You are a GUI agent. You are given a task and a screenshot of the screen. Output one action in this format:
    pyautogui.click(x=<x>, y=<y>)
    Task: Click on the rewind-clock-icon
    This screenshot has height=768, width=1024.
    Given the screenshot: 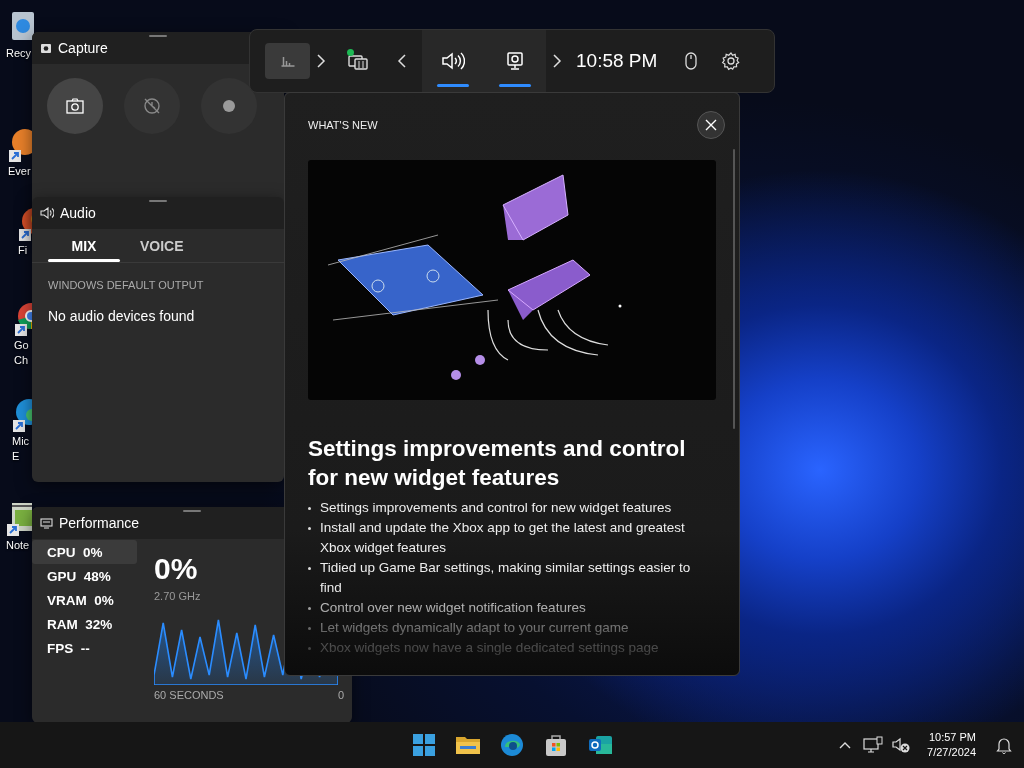 What is the action you would take?
    pyautogui.click(x=152, y=106)
    